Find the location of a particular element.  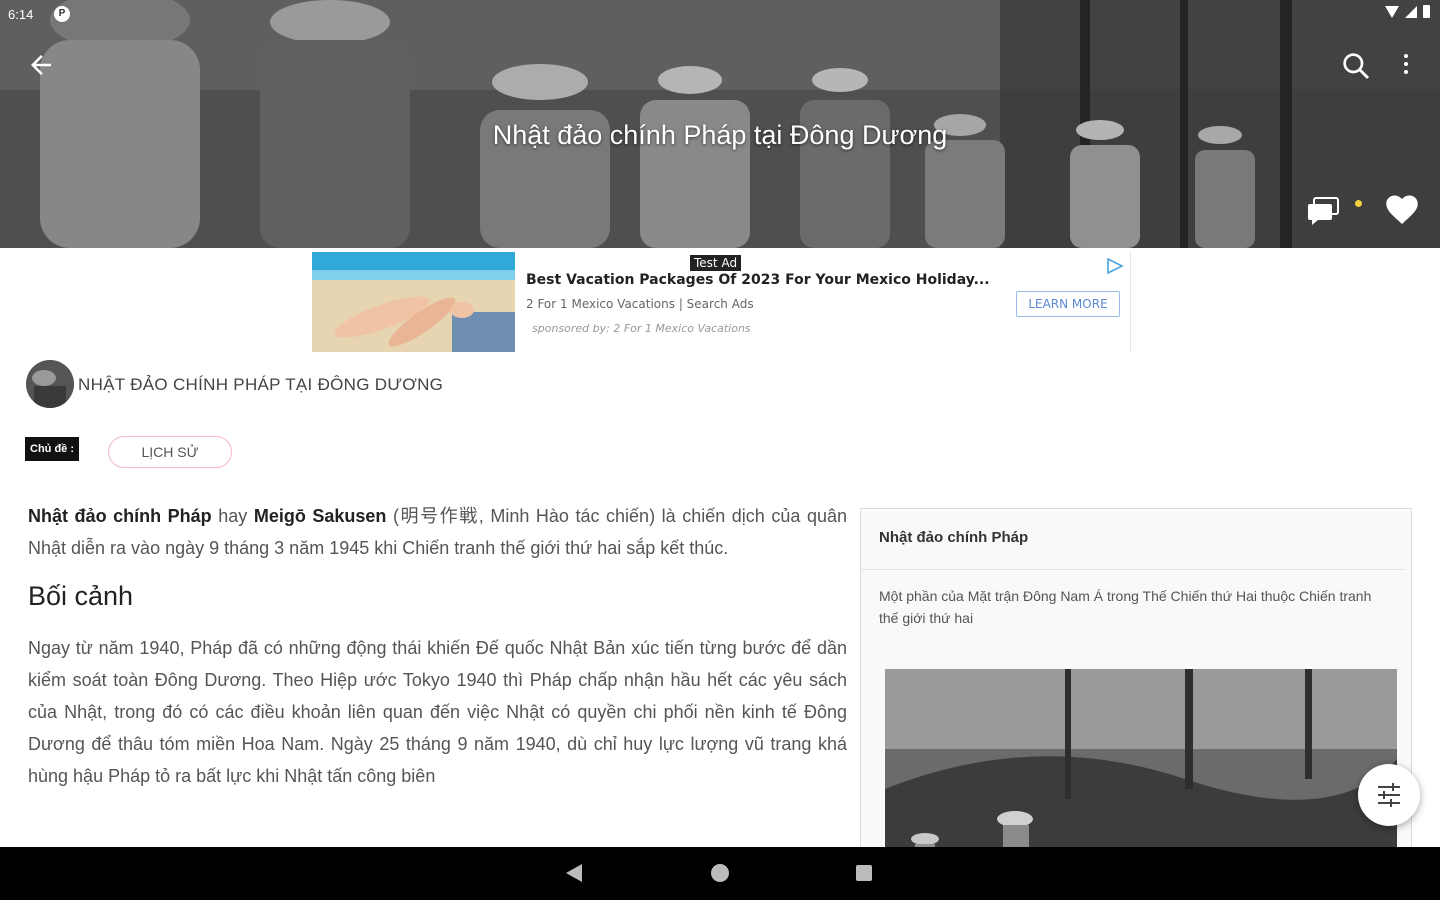

search-icon is located at coordinates (1356, 66).